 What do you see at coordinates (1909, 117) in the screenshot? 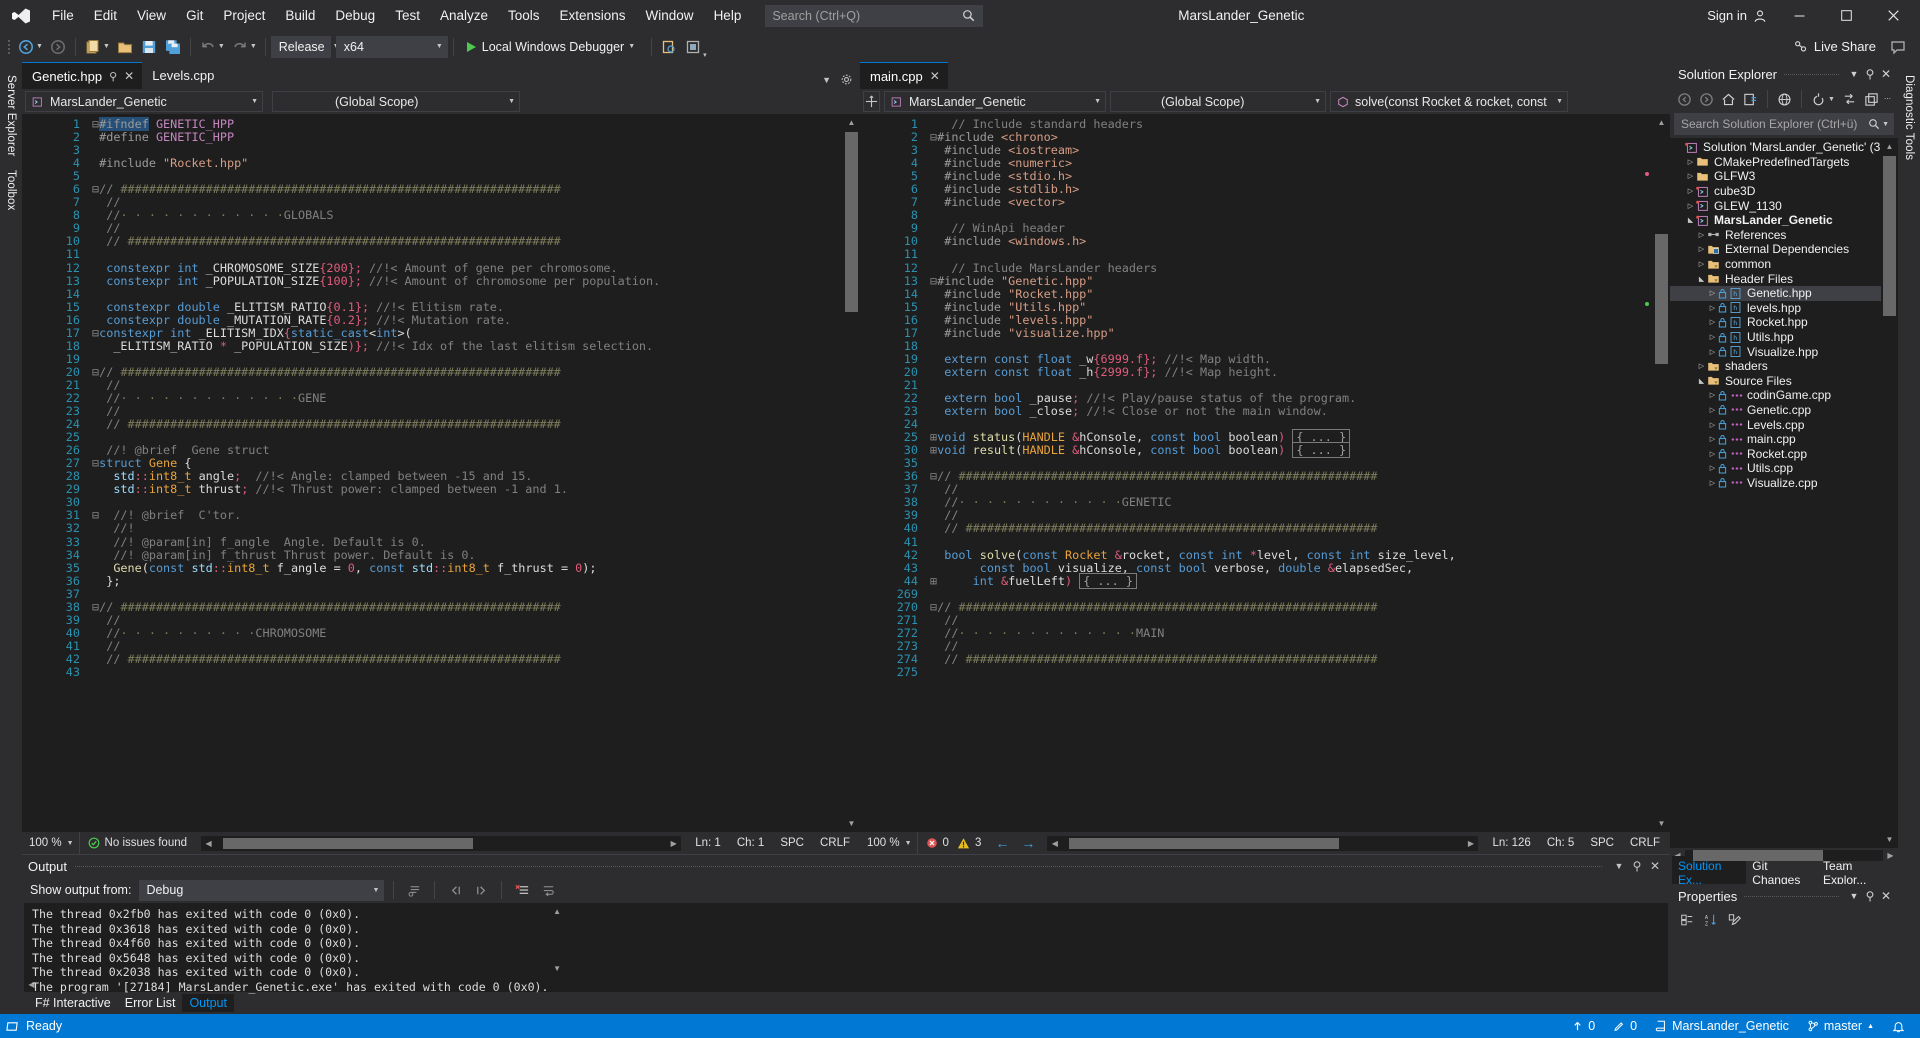
I see `rail-tab-diagnostic-tools: Diagnostic Tools` at bounding box center [1909, 117].